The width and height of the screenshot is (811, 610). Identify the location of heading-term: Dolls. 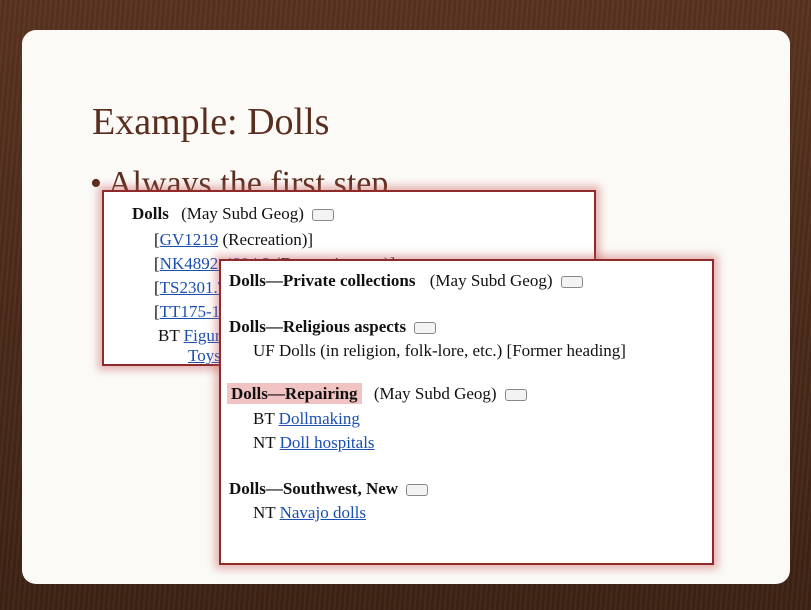
(150, 213).